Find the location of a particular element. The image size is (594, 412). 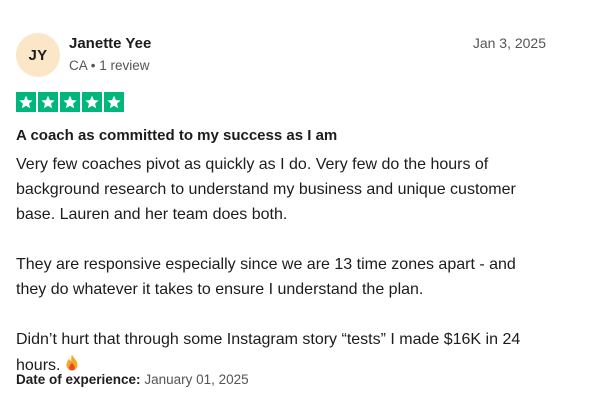

avatar: JY is located at coordinates (38, 55).